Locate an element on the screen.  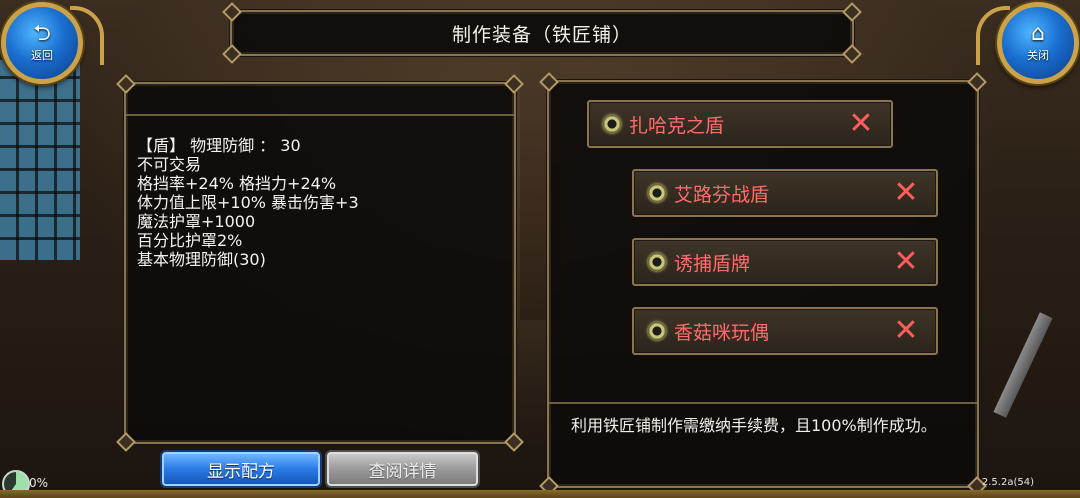
recipe-item-trap-shield: 诱捕盾牌 ✕ is located at coordinates (785, 262).